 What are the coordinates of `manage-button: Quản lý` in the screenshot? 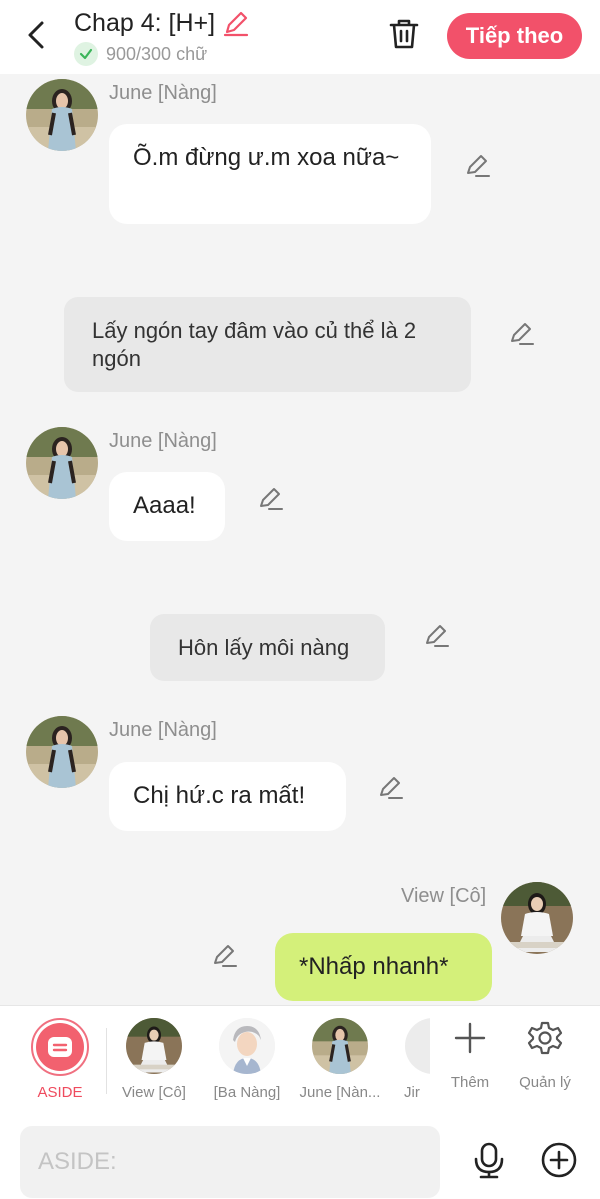 It's located at (545, 1061).